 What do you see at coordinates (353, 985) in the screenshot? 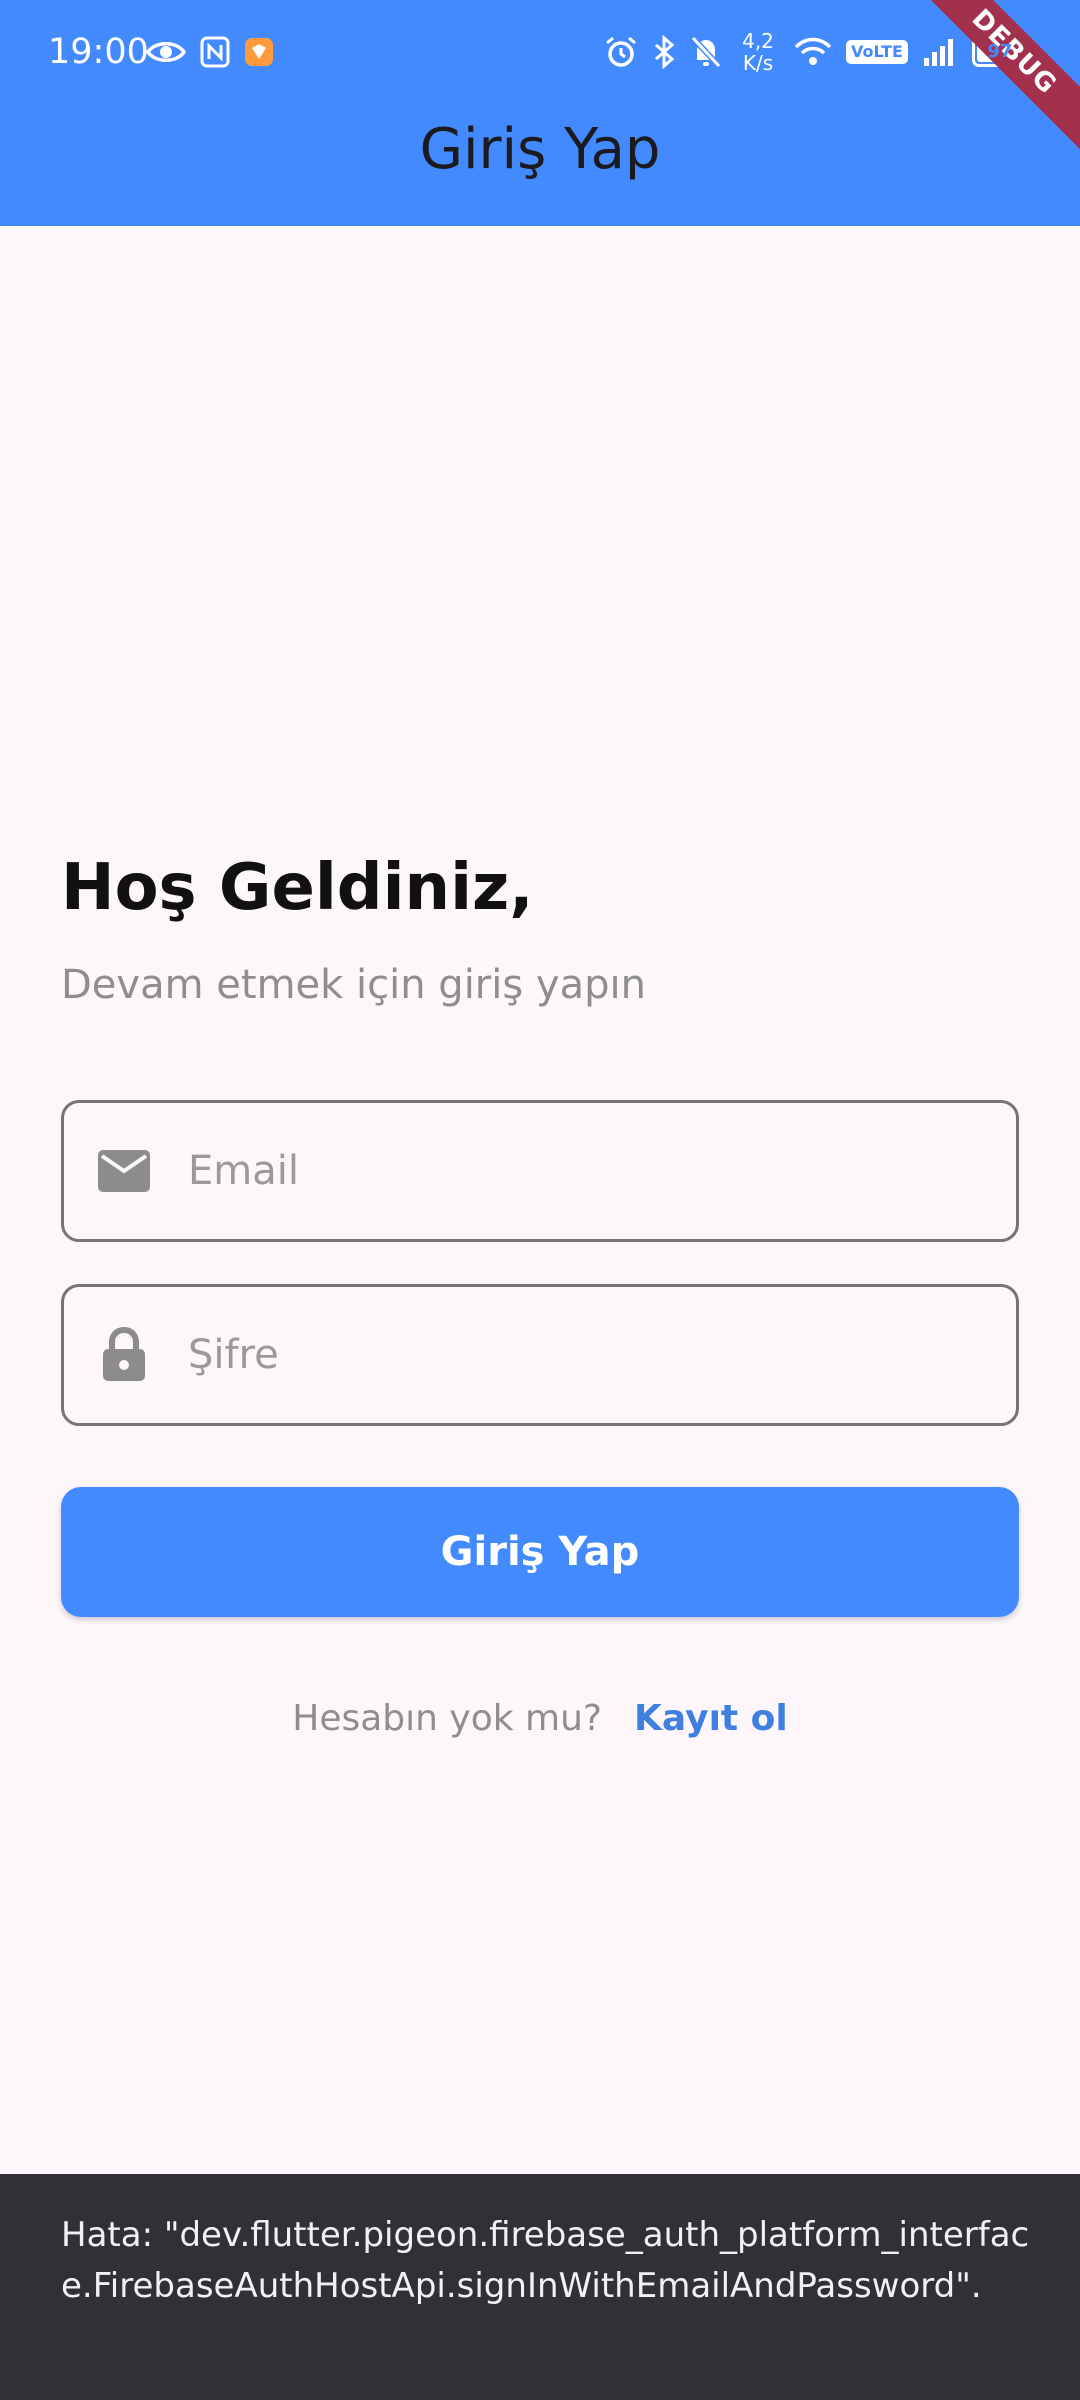
I see `welcome-subtitle: Devam etmek için giriş yapın` at bounding box center [353, 985].